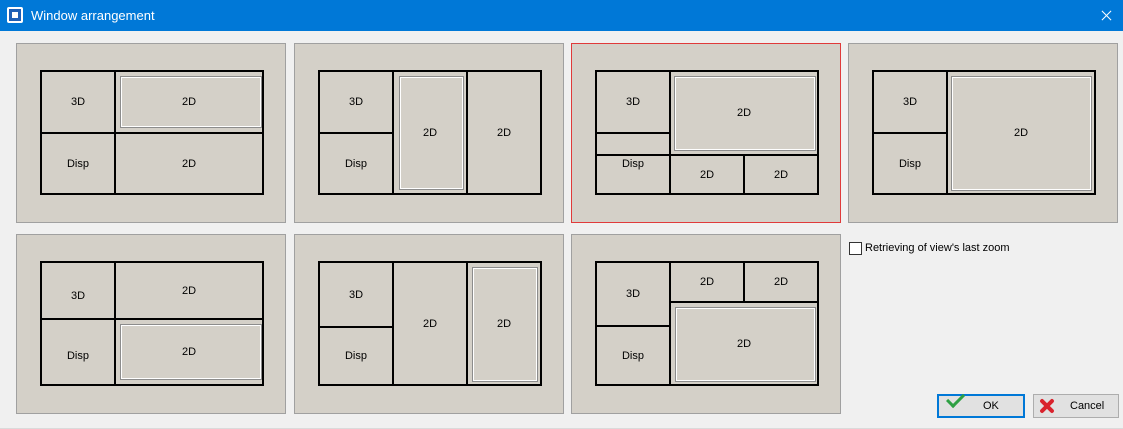  I want to click on green-check-icon, so click(956, 398).